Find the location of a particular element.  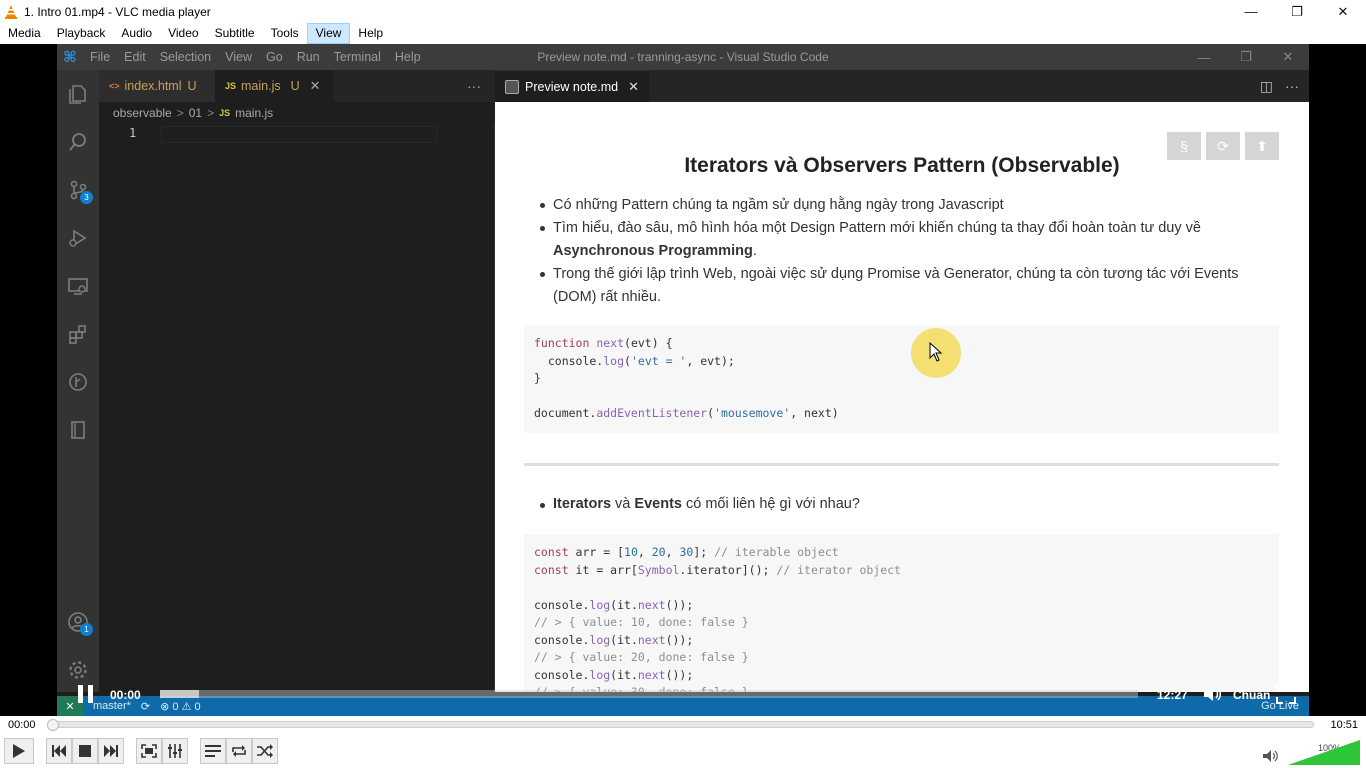

problems-count: ⊗ 0 ⚠ 0 is located at coordinates (180, 706).